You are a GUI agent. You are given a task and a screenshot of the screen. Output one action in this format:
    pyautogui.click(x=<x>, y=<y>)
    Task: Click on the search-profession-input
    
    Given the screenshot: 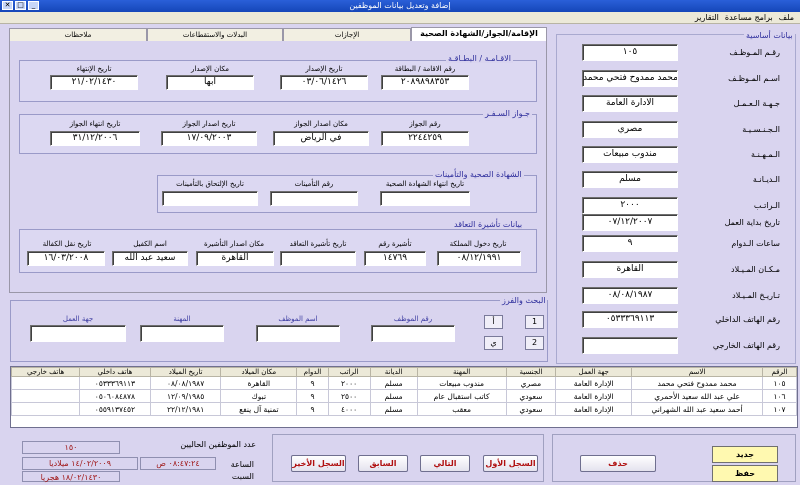 What is the action you would take?
    pyautogui.click(x=182, y=333)
    